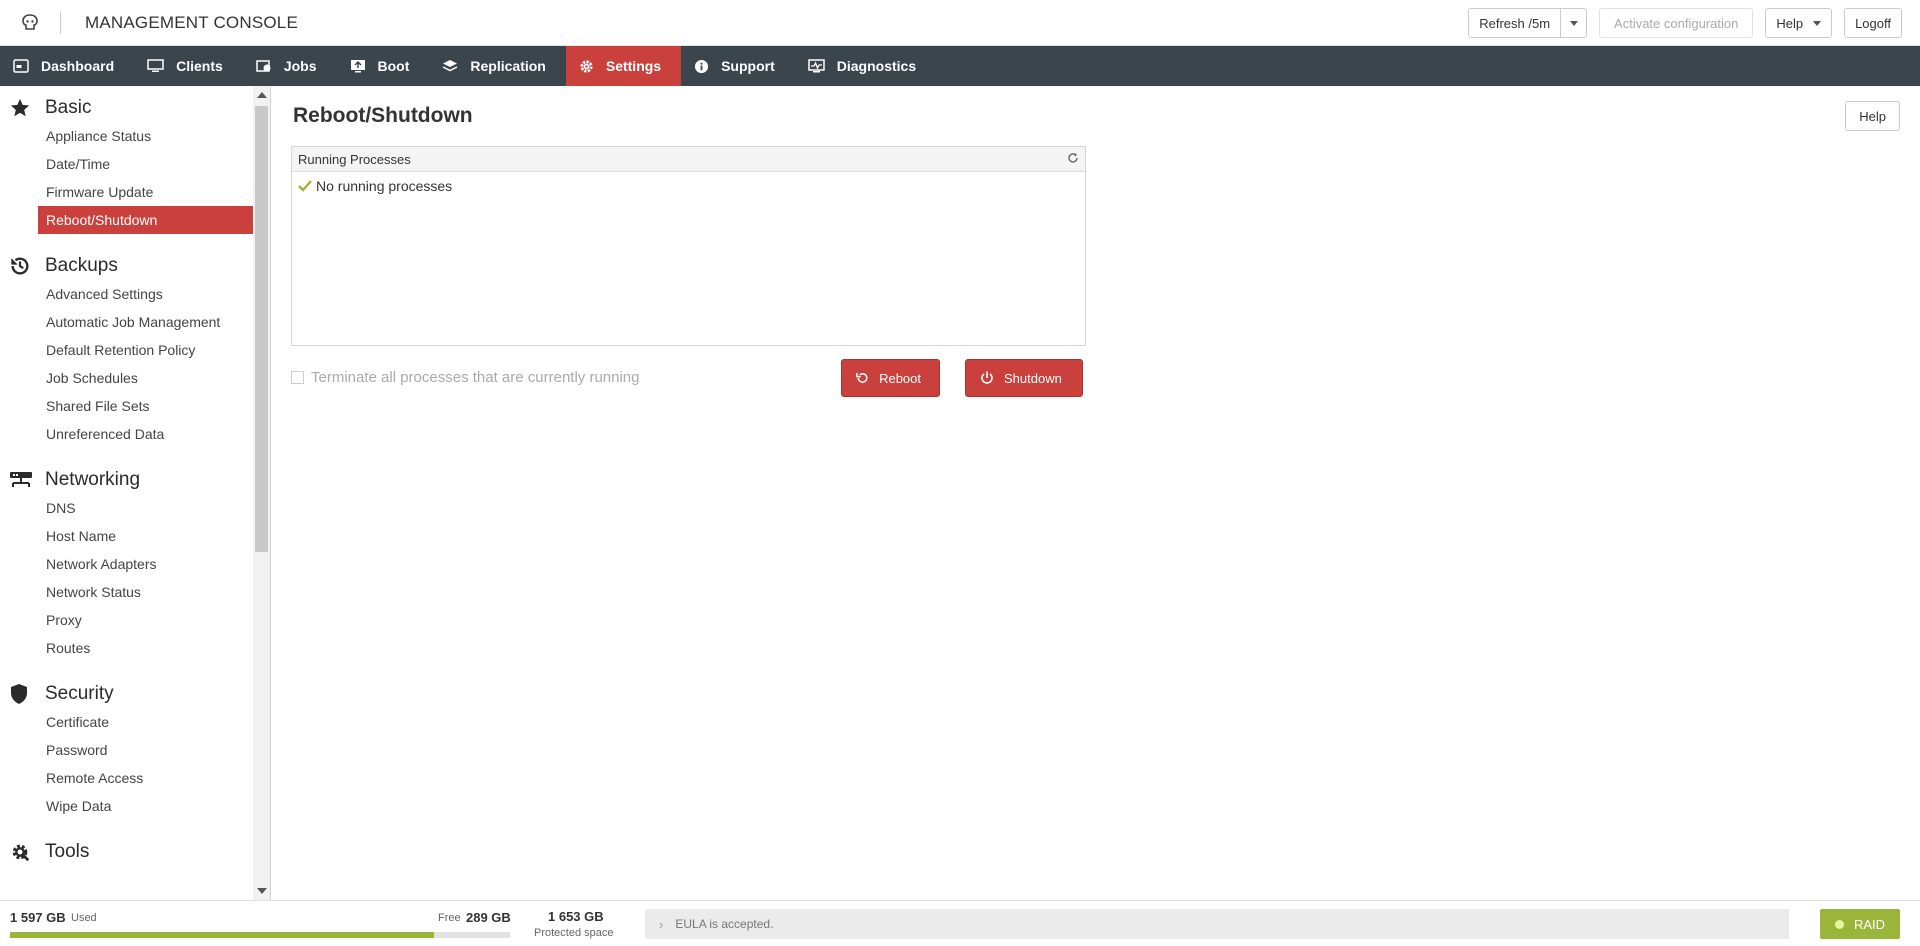 The width and height of the screenshot is (1920, 946). I want to click on power-icon, so click(987, 377).